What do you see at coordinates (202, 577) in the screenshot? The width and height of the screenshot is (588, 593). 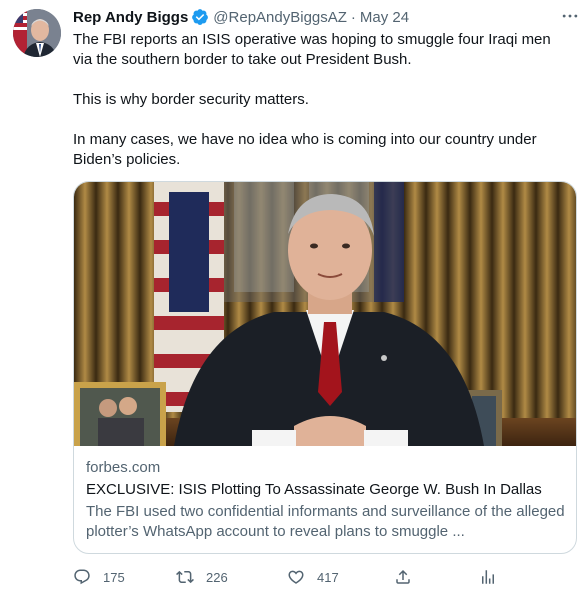 I see `retweet-button: 226` at bounding box center [202, 577].